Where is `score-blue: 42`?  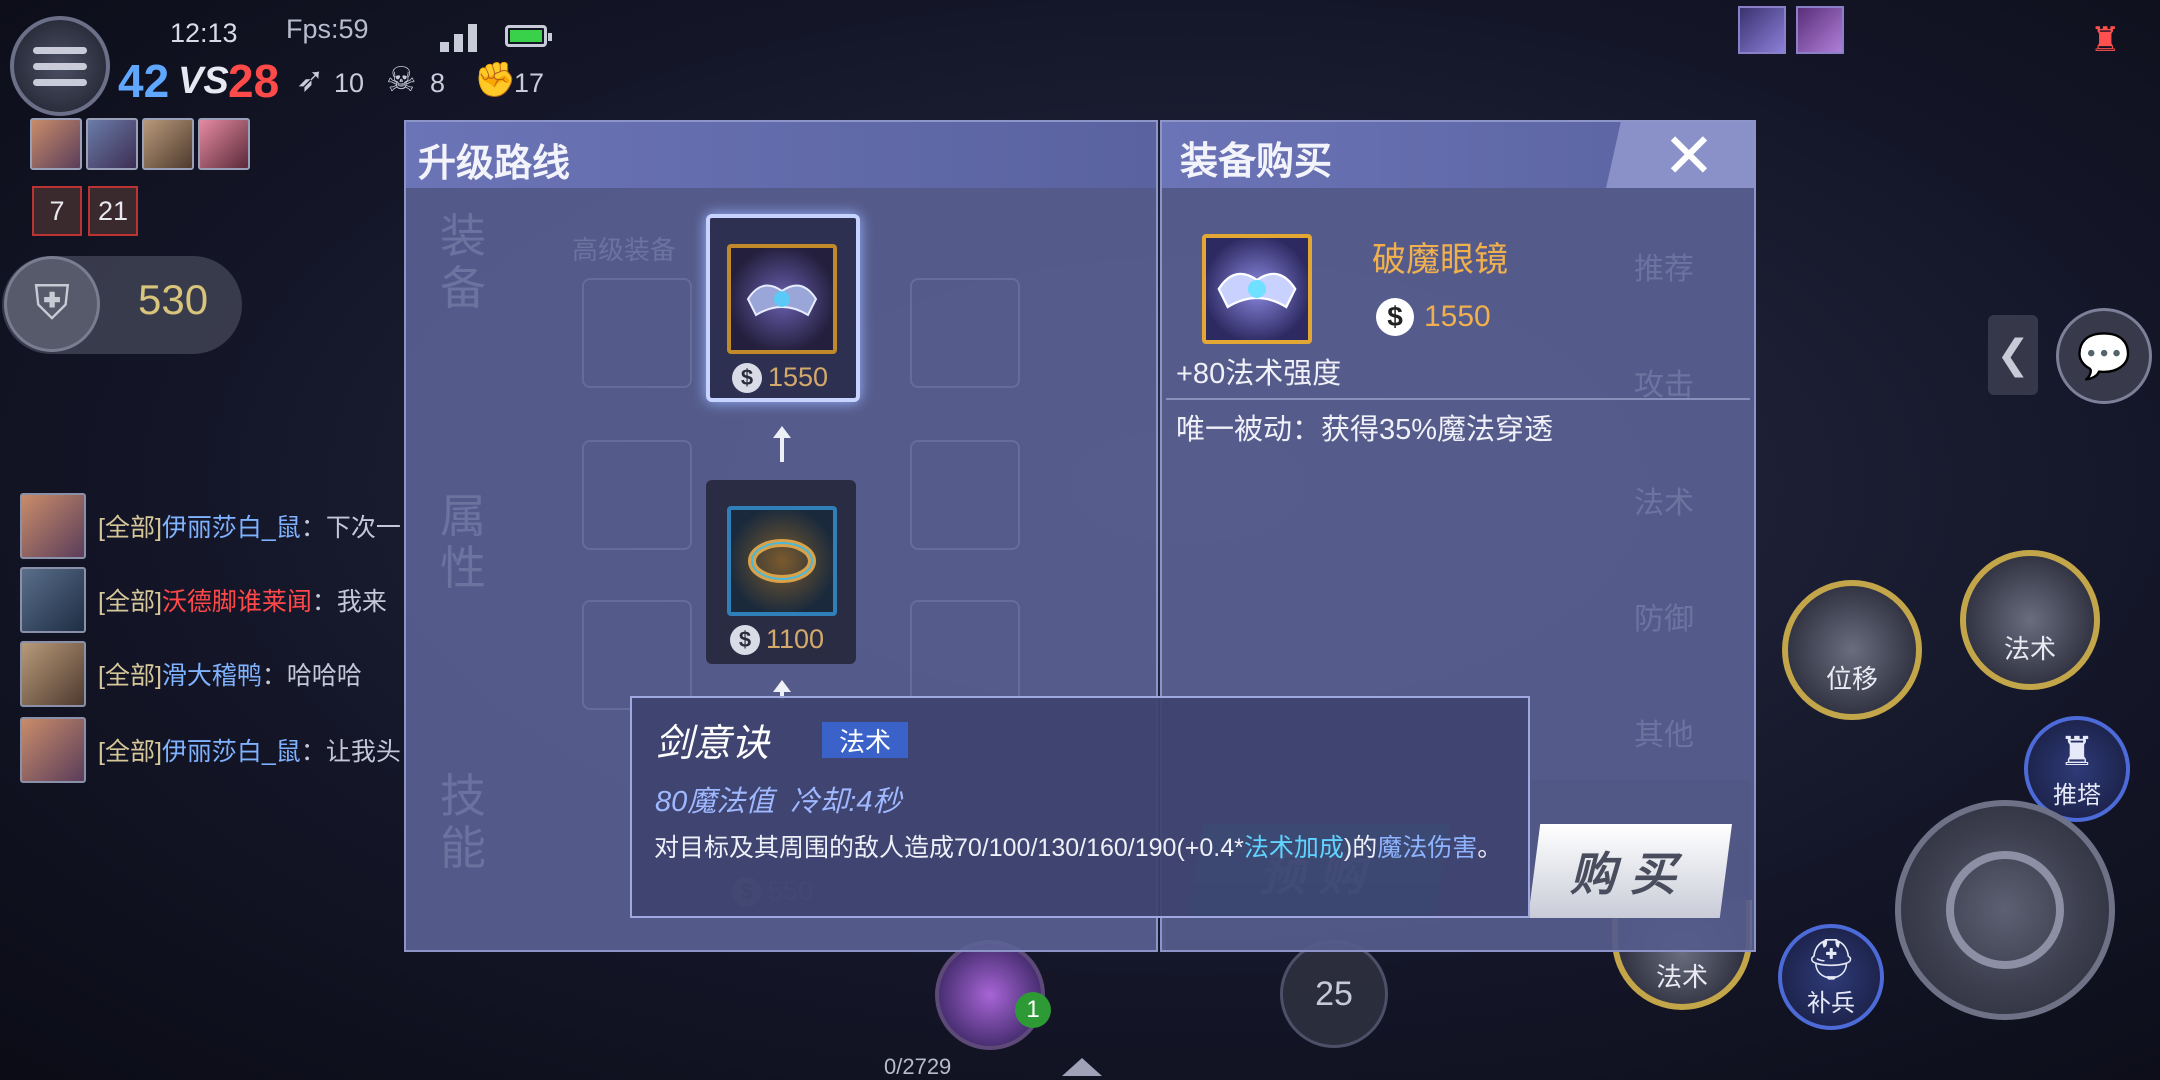
score-blue: 42 is located at coordinates (144, 81).